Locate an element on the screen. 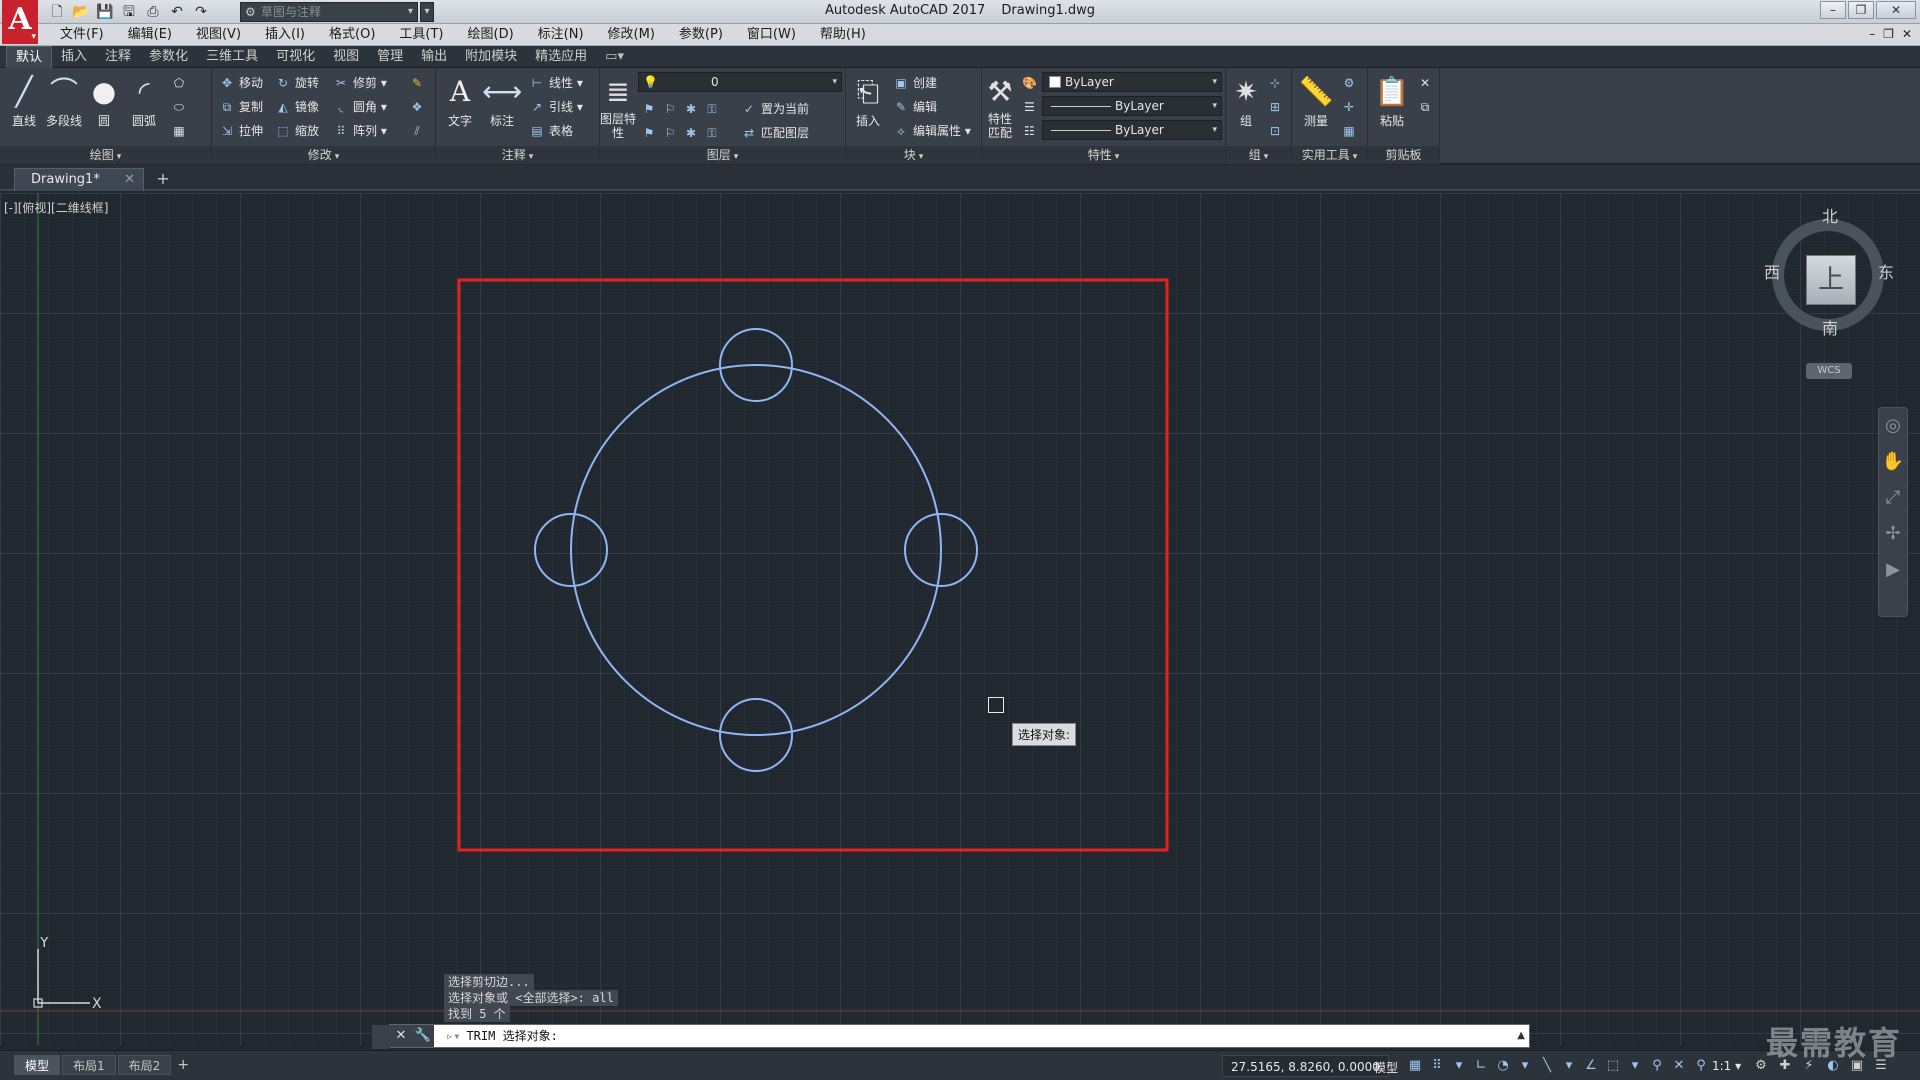  command-history-toggle: ▲ is located at coordinates (1521, 1036).